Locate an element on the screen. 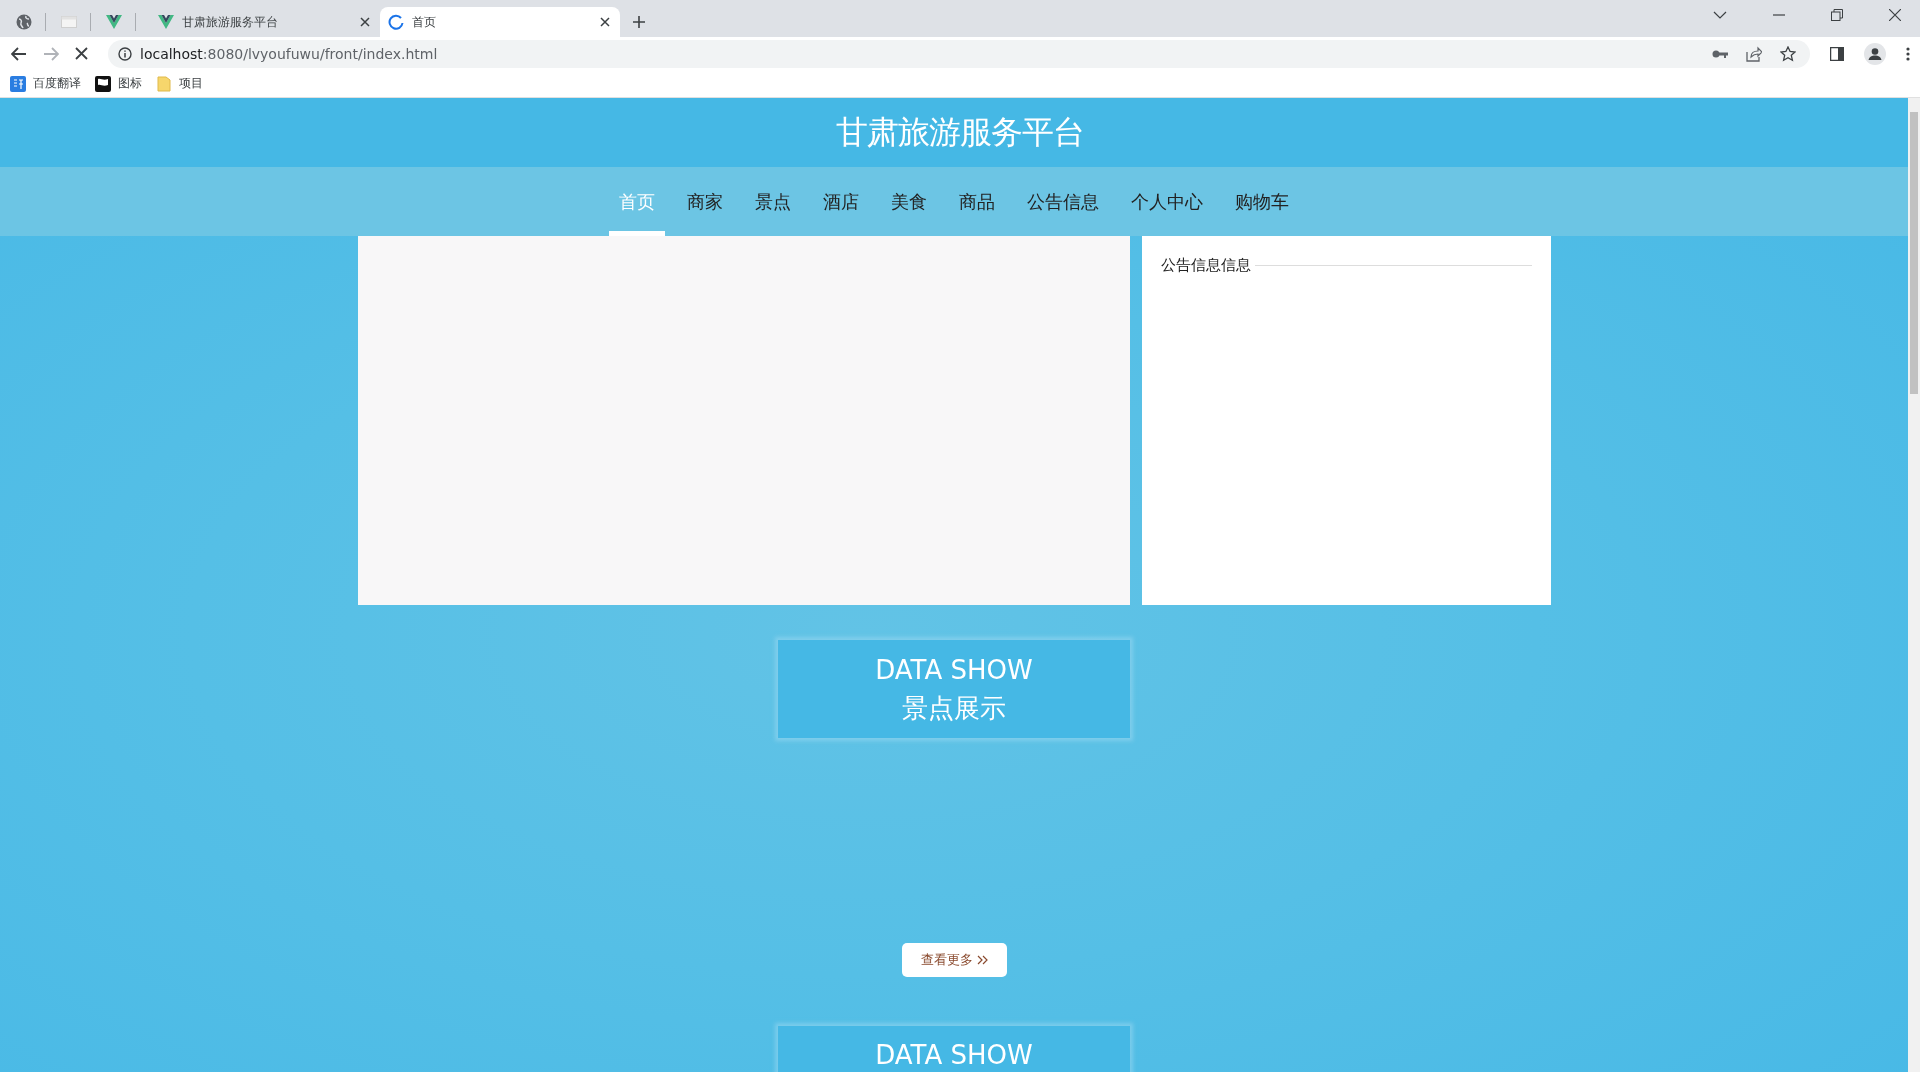 Image resolution: width=1920 pixels, height=1072 pixels. url-text: localhost:8080/lvyoufuwu/front/index.html is located at coordinates (289, 53).